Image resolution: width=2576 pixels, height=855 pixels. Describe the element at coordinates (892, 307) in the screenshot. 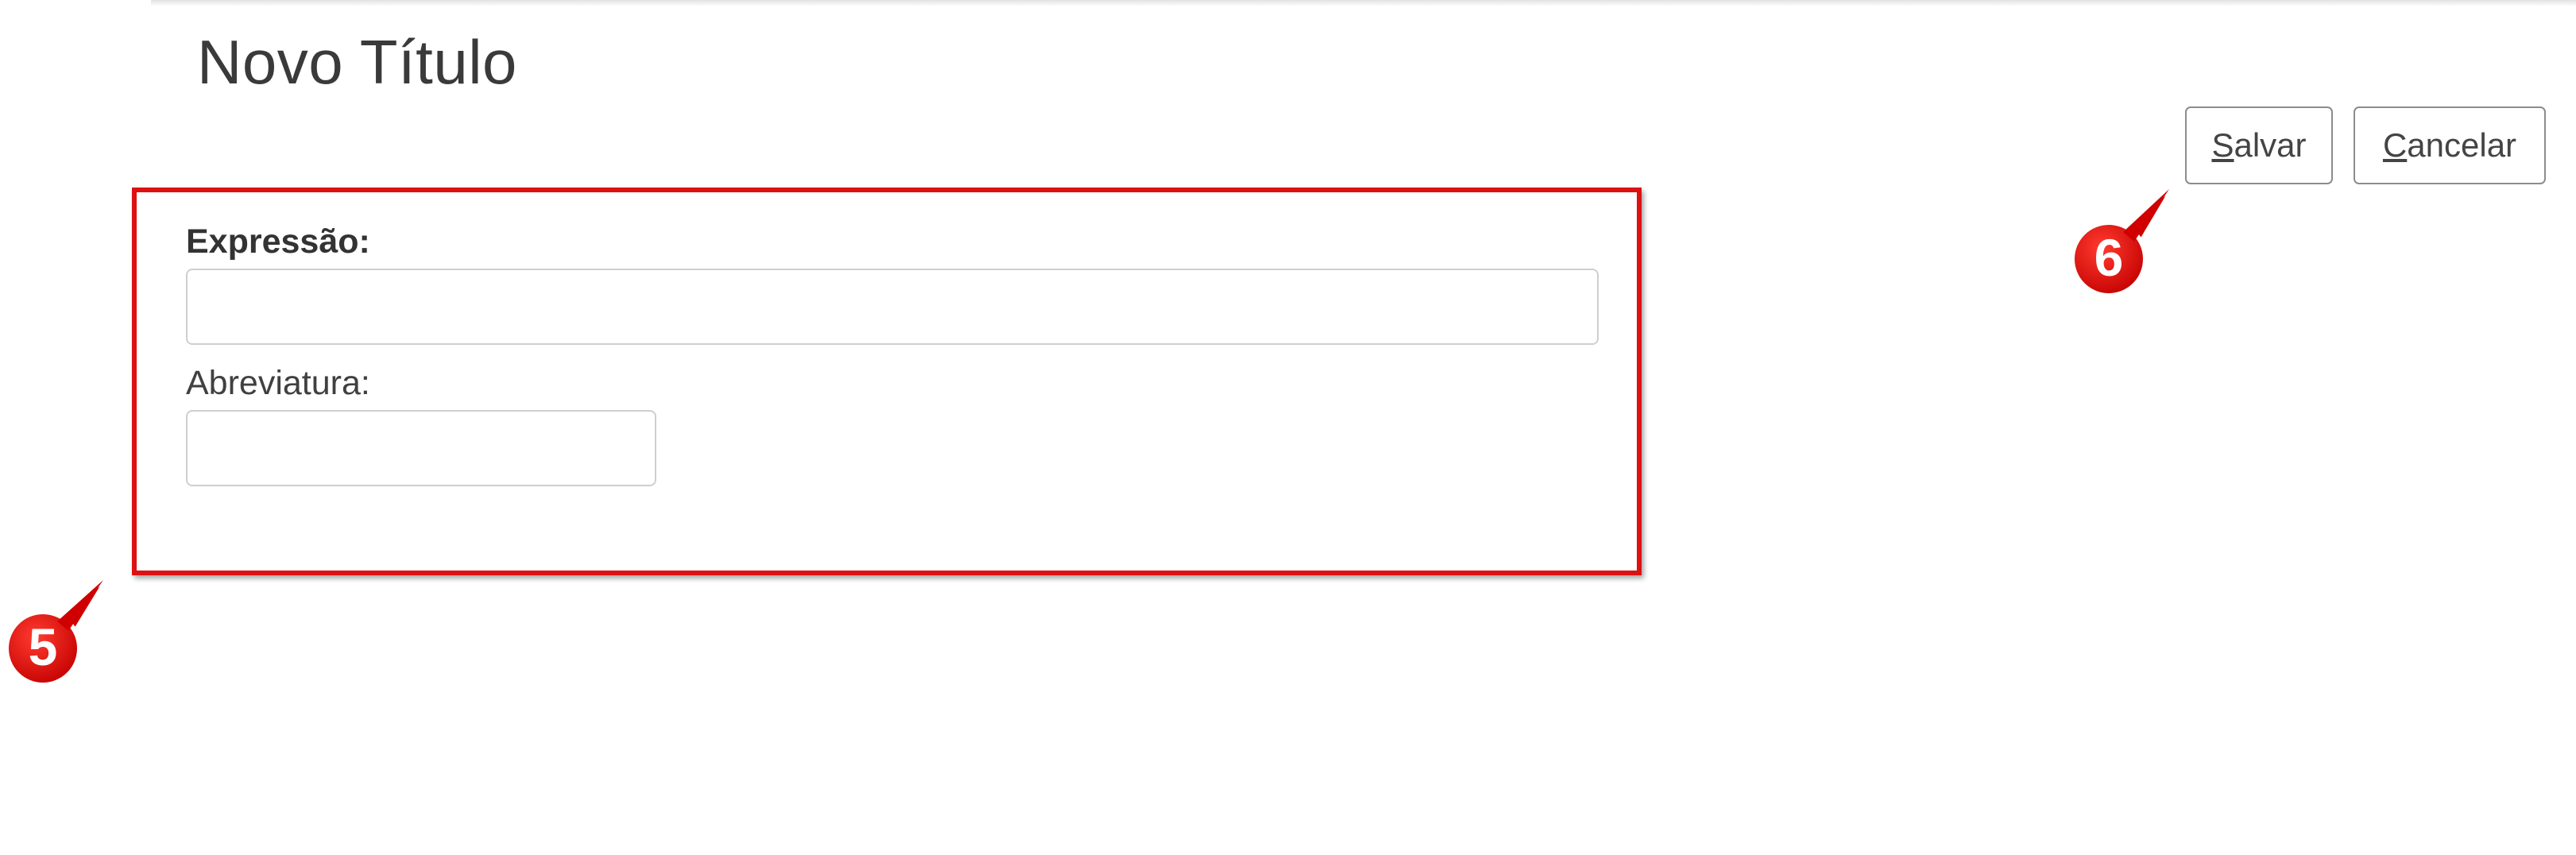

I see `expressao-input` at that location.